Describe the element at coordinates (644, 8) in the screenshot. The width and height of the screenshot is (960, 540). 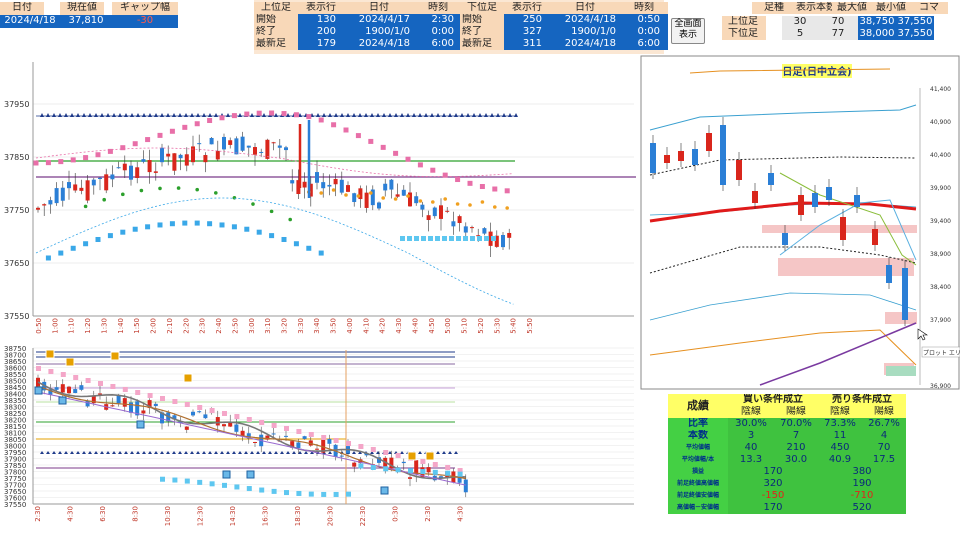
I see `lower-header: 時刻` at that location.